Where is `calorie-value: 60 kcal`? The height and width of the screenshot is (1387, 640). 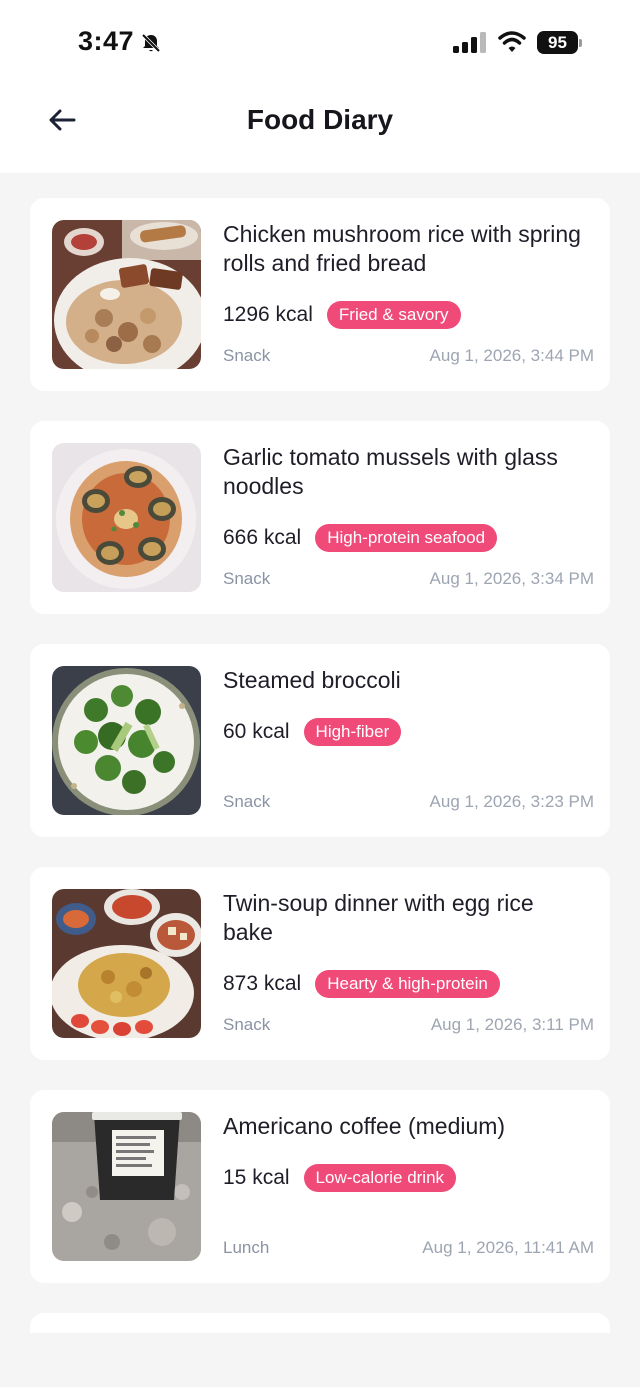
calorie-value: 60 kcal is located at coordinates (256, 731).